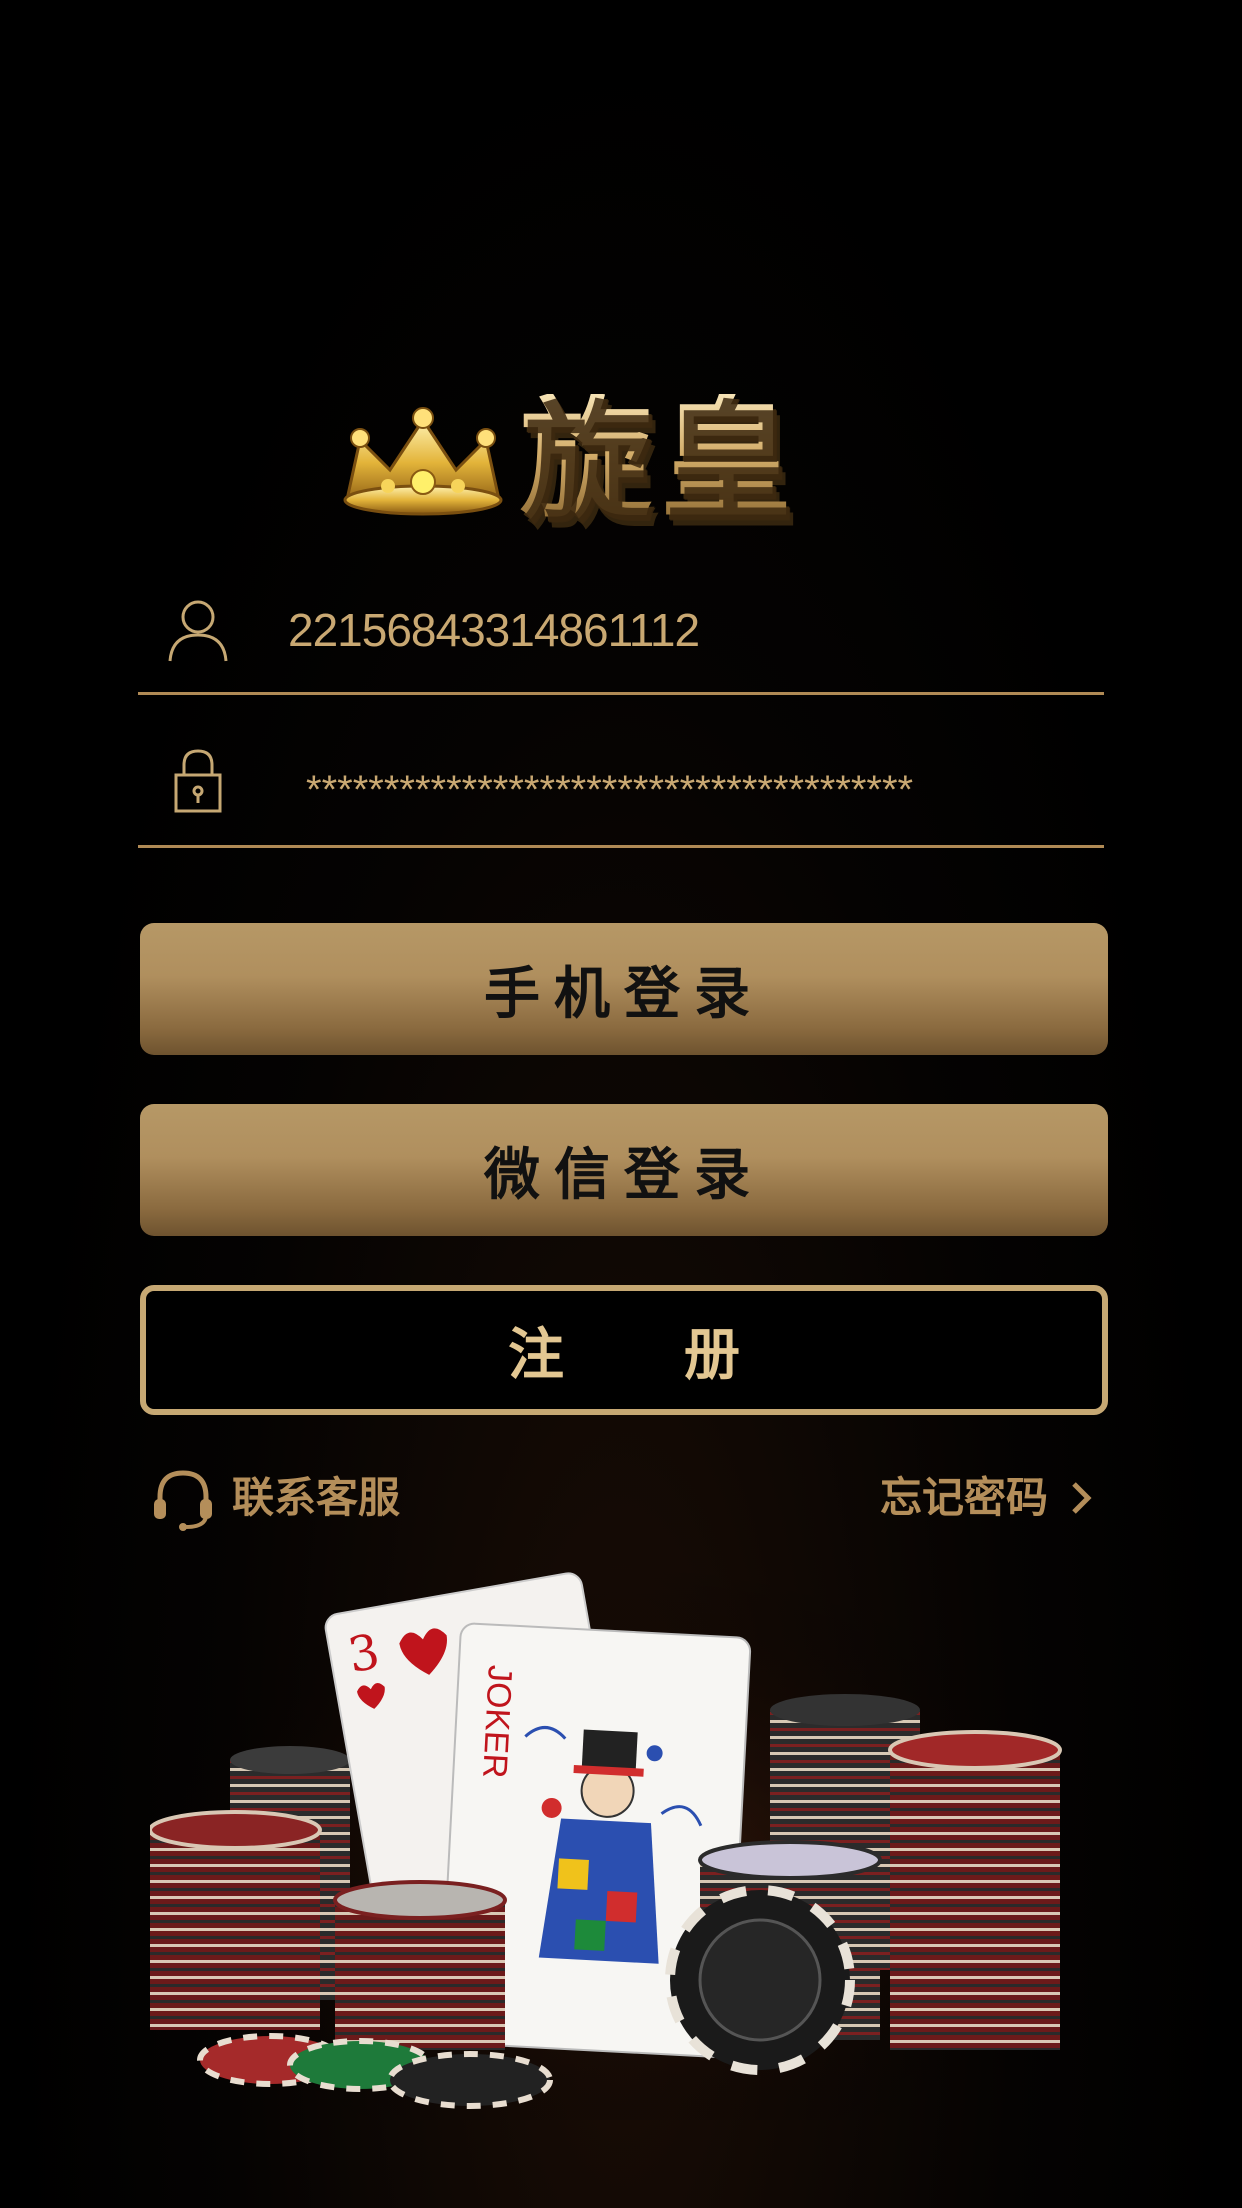 Image resolution: width=1242 pixels, height=2208 pixels. I want to click on crown-icon, so click(423, 461).